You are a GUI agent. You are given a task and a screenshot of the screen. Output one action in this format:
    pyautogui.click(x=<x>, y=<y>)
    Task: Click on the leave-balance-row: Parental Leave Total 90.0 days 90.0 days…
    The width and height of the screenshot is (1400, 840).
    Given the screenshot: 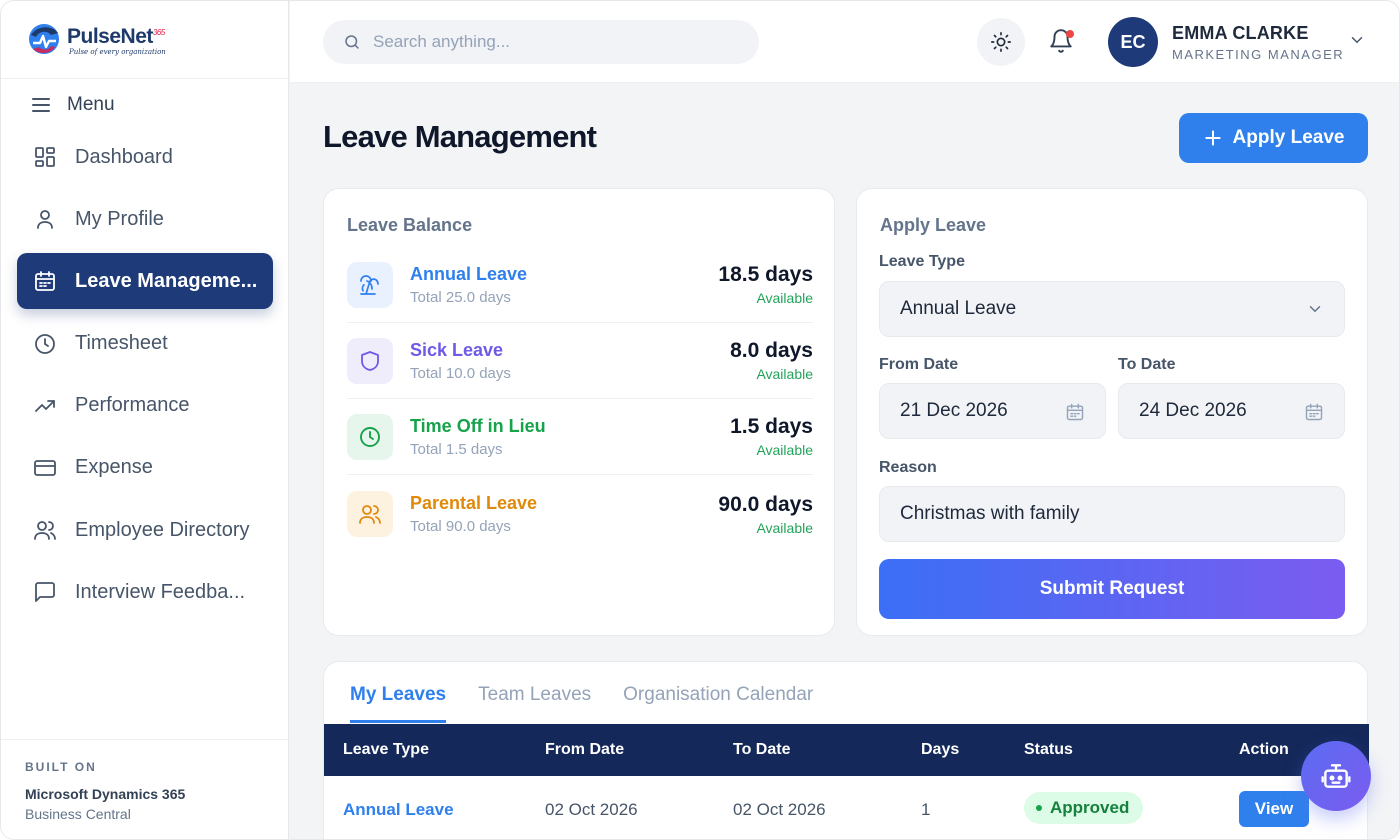 What is the action you would take?
    pyautogui.click(x=580, y=514)
    